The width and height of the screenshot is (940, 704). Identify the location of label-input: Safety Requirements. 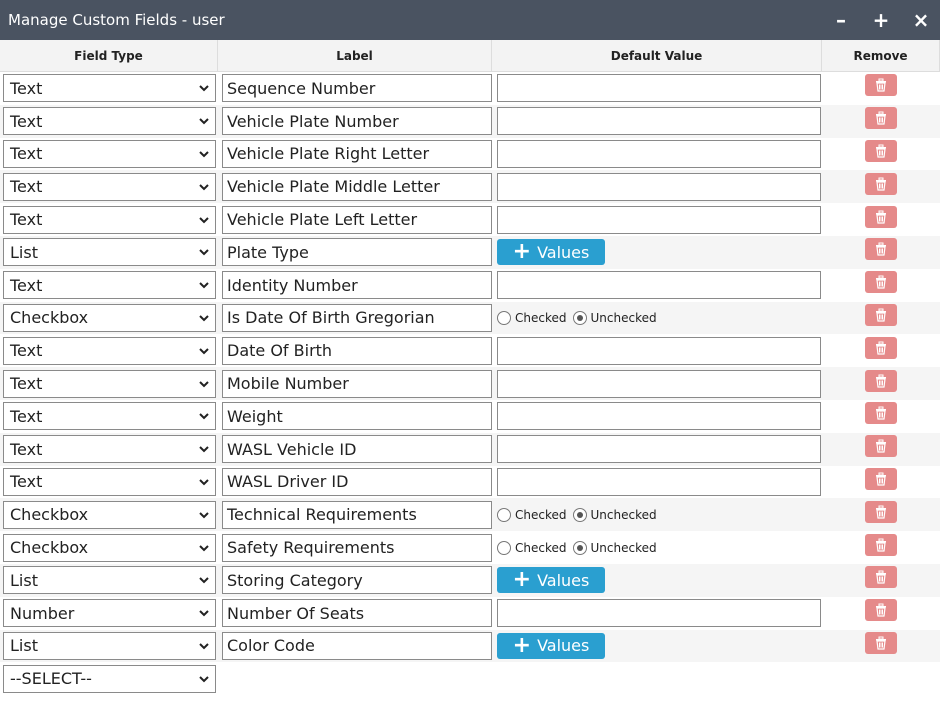
(357, 547).